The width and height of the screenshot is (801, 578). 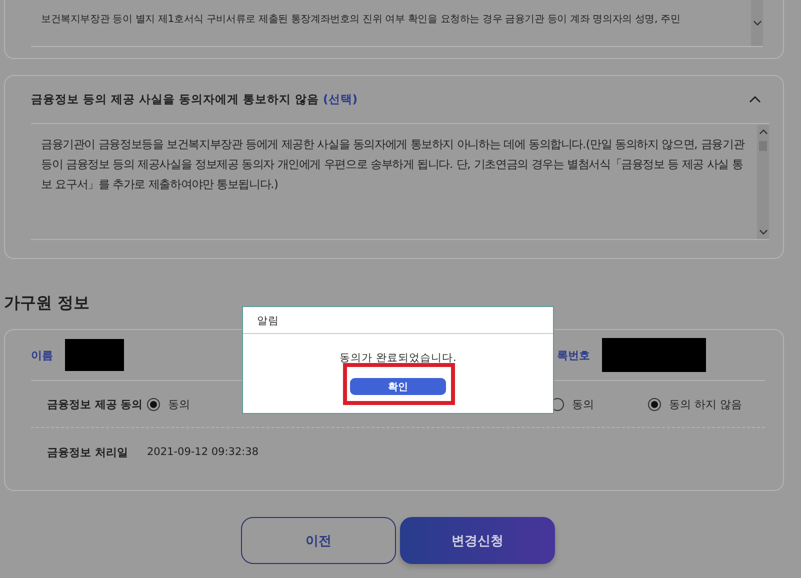 I want to click on field-label: 이름, so click(x=42, y=355).